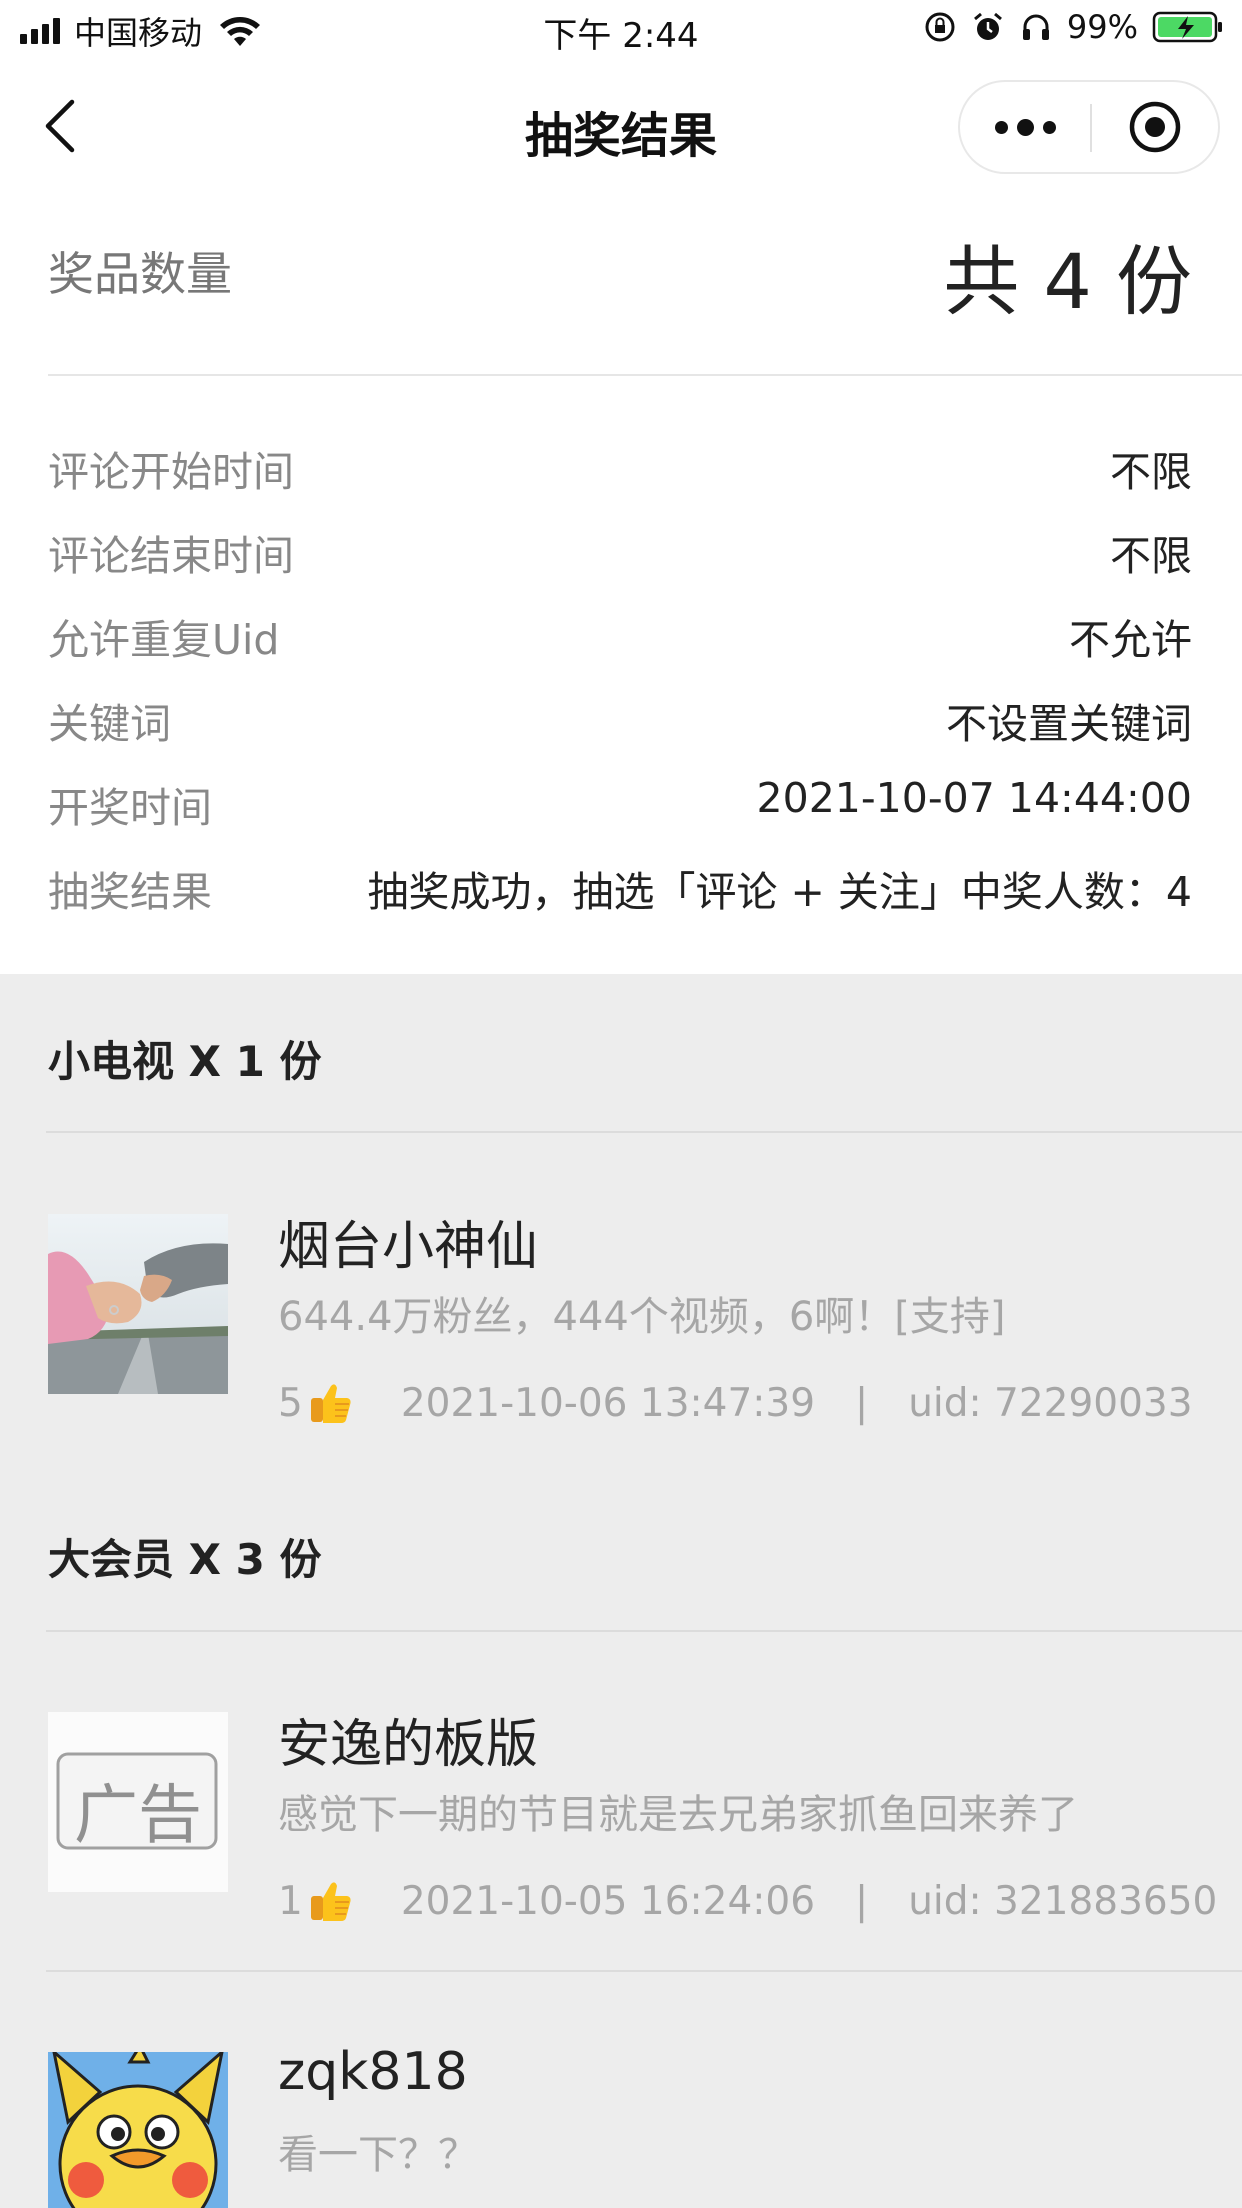 The width and height of the screenshot is (1242, 2208). What do you see at coordinates (1069, 724) in the screenshot?
I see `info-value: 不设置关键词` at bounding box center [1069, 724].